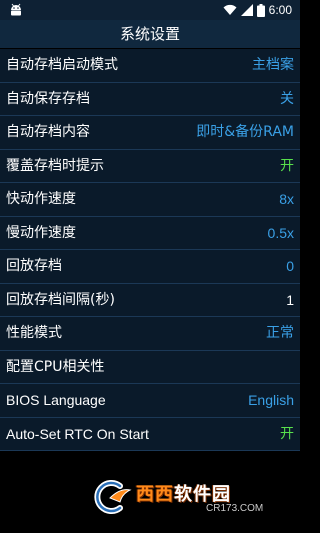 This screenshot has height=533, width=320. What do you see at coordinates (150, 133) in the screenshot?
I see `setting-row-autosave-content: 自动存档内容 即时&备份RAM` at bounding box center [150, 133].